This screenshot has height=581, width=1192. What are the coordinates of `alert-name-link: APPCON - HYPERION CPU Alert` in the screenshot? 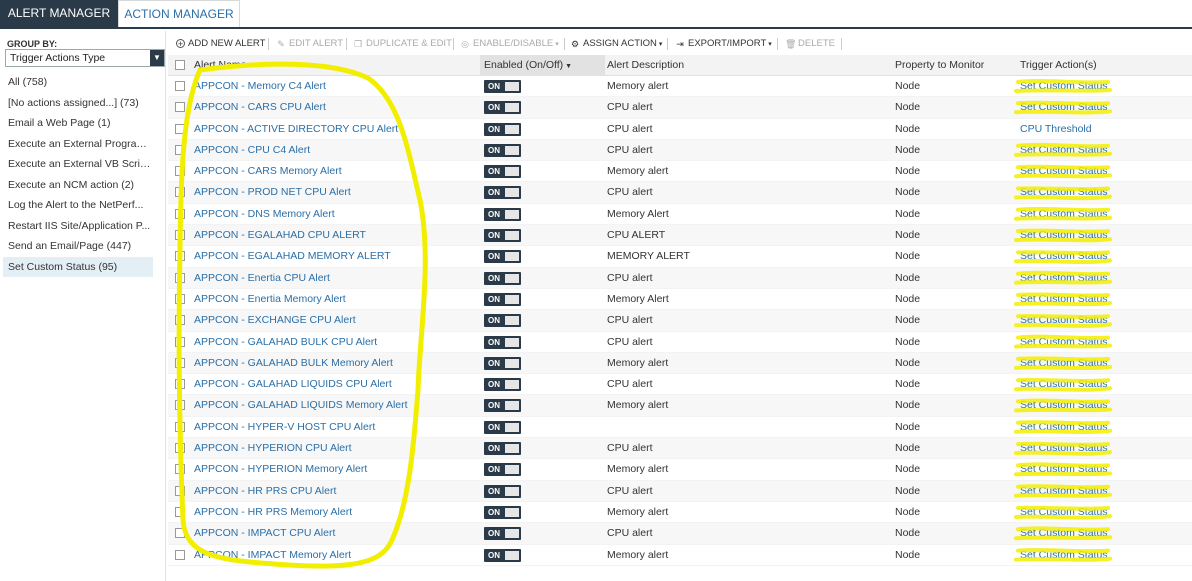 It's located at (273, 448).